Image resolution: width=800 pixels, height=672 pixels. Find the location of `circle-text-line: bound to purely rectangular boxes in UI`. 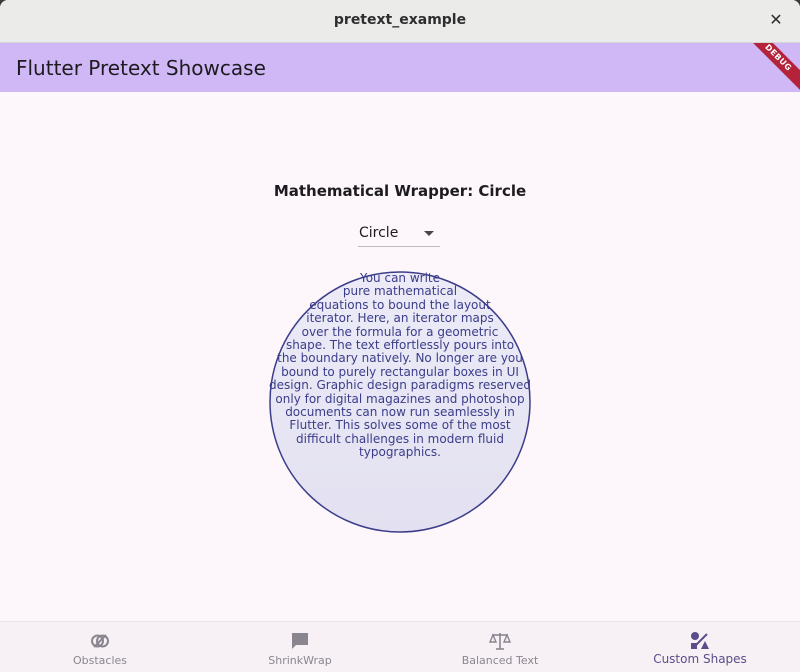

circle-text-line: bound to purely rectangular boxes in UI is located at coordinates (400, 371).